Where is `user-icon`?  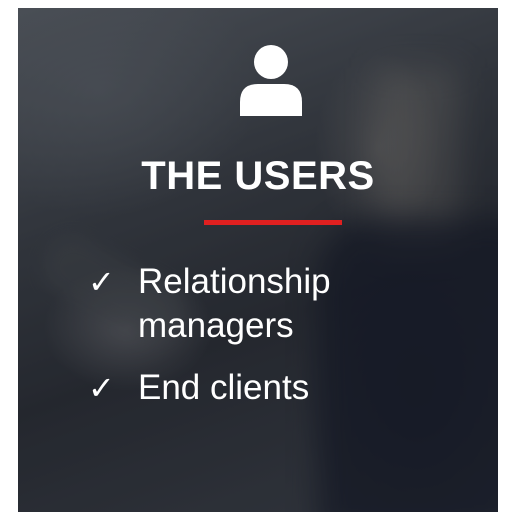
user-icon is located at coordinates (271, 80).